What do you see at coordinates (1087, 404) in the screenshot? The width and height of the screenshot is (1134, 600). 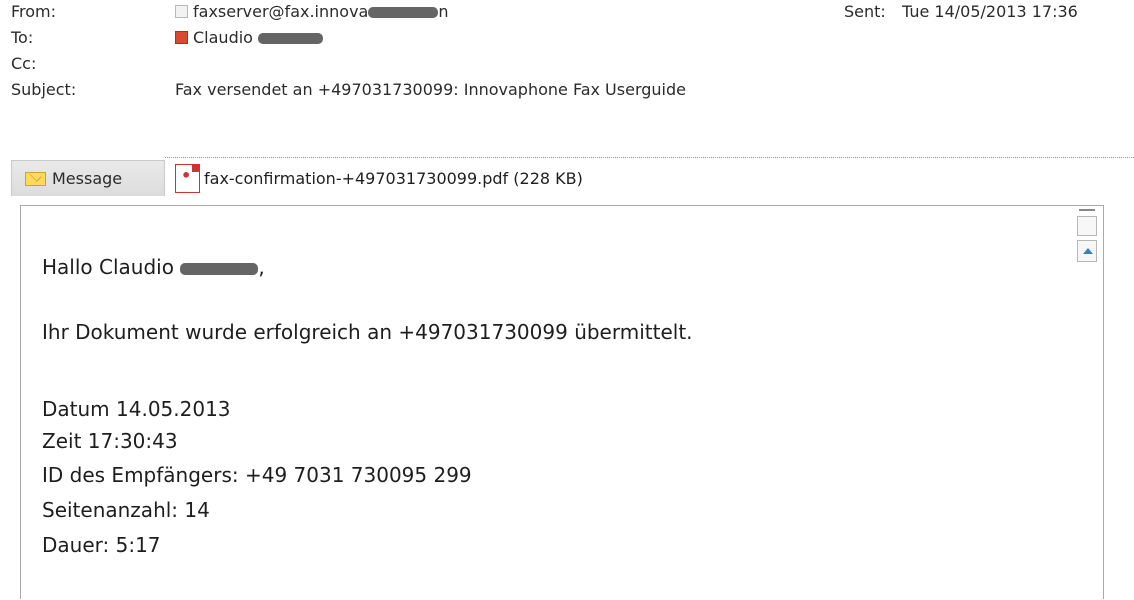 I see `vertical-scrollbar` at bounding box center [1087, 404].